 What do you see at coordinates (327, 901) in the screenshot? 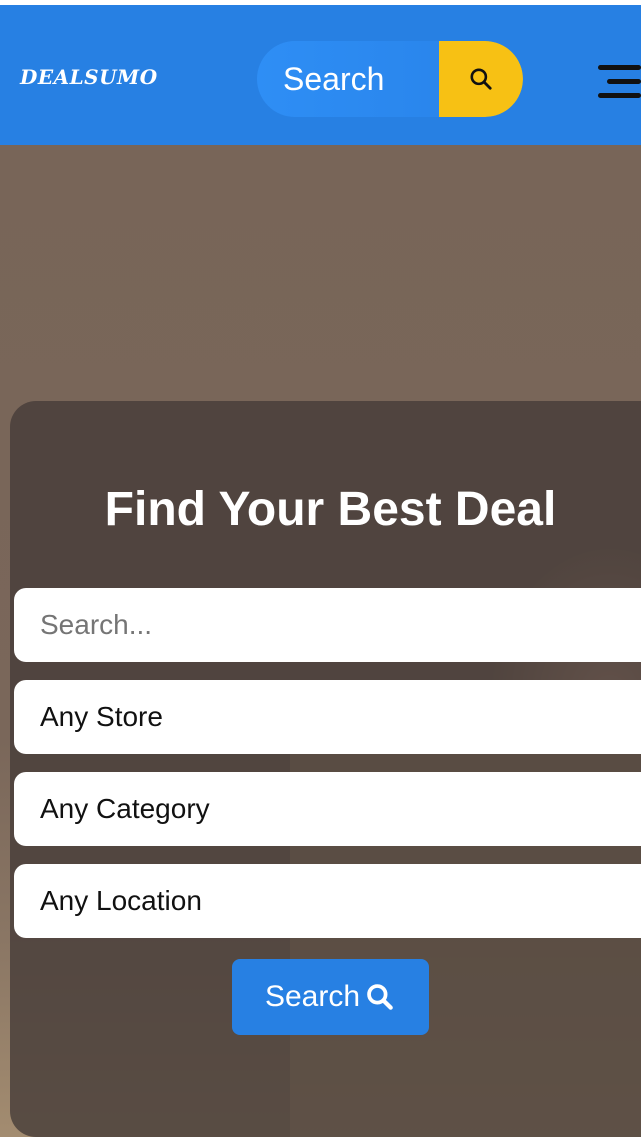
I see `location-select: Any Location` at bounding box center [327, 901].